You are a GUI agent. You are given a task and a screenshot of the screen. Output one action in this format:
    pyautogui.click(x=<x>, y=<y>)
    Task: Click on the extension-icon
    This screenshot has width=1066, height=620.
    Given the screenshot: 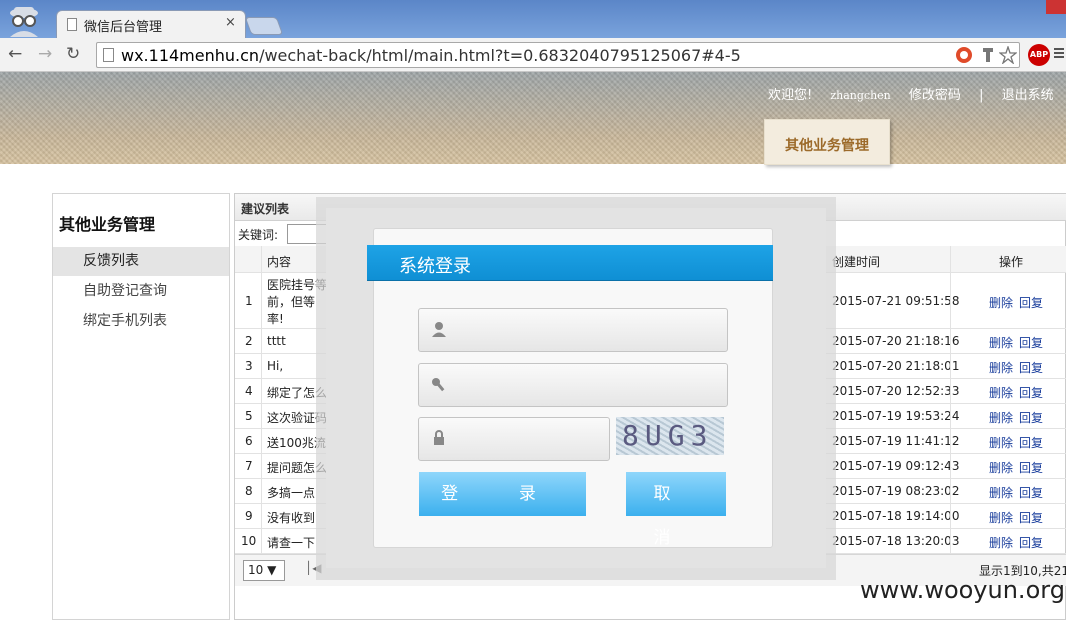 What is the action you would take?
    pyautogui.click(x=964, y=55)
    